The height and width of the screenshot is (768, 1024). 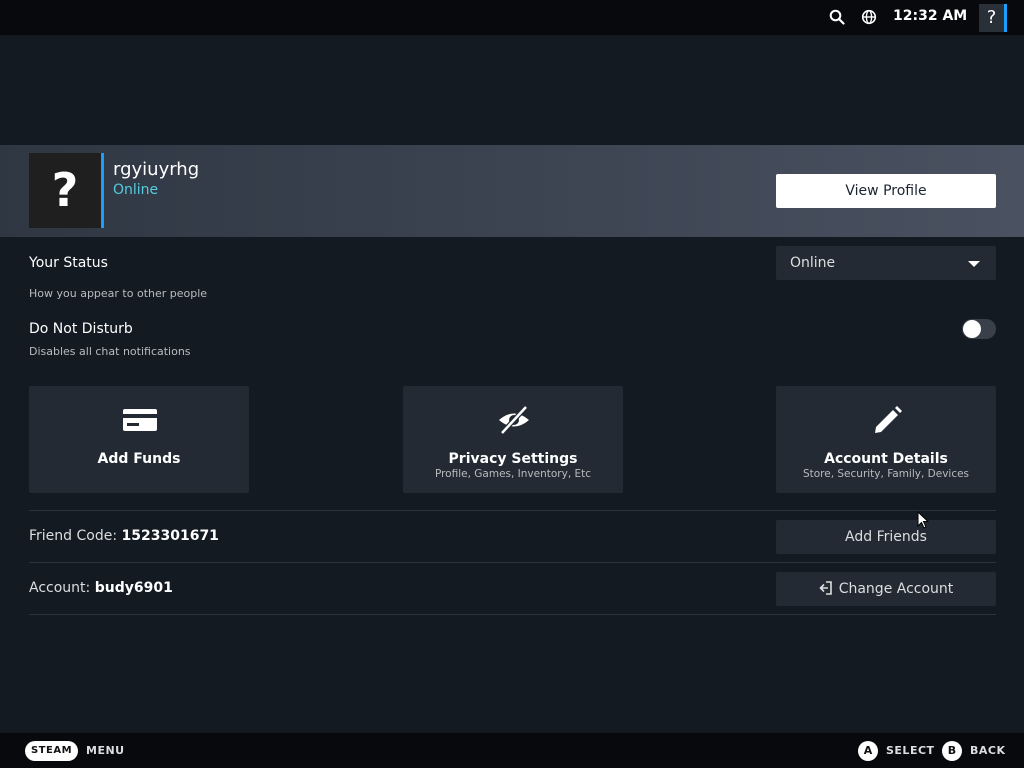 What do you see at coordinates (133, 588) in the screenshot?
I see `account-value: budy6901` at bounding box center [133, 588].